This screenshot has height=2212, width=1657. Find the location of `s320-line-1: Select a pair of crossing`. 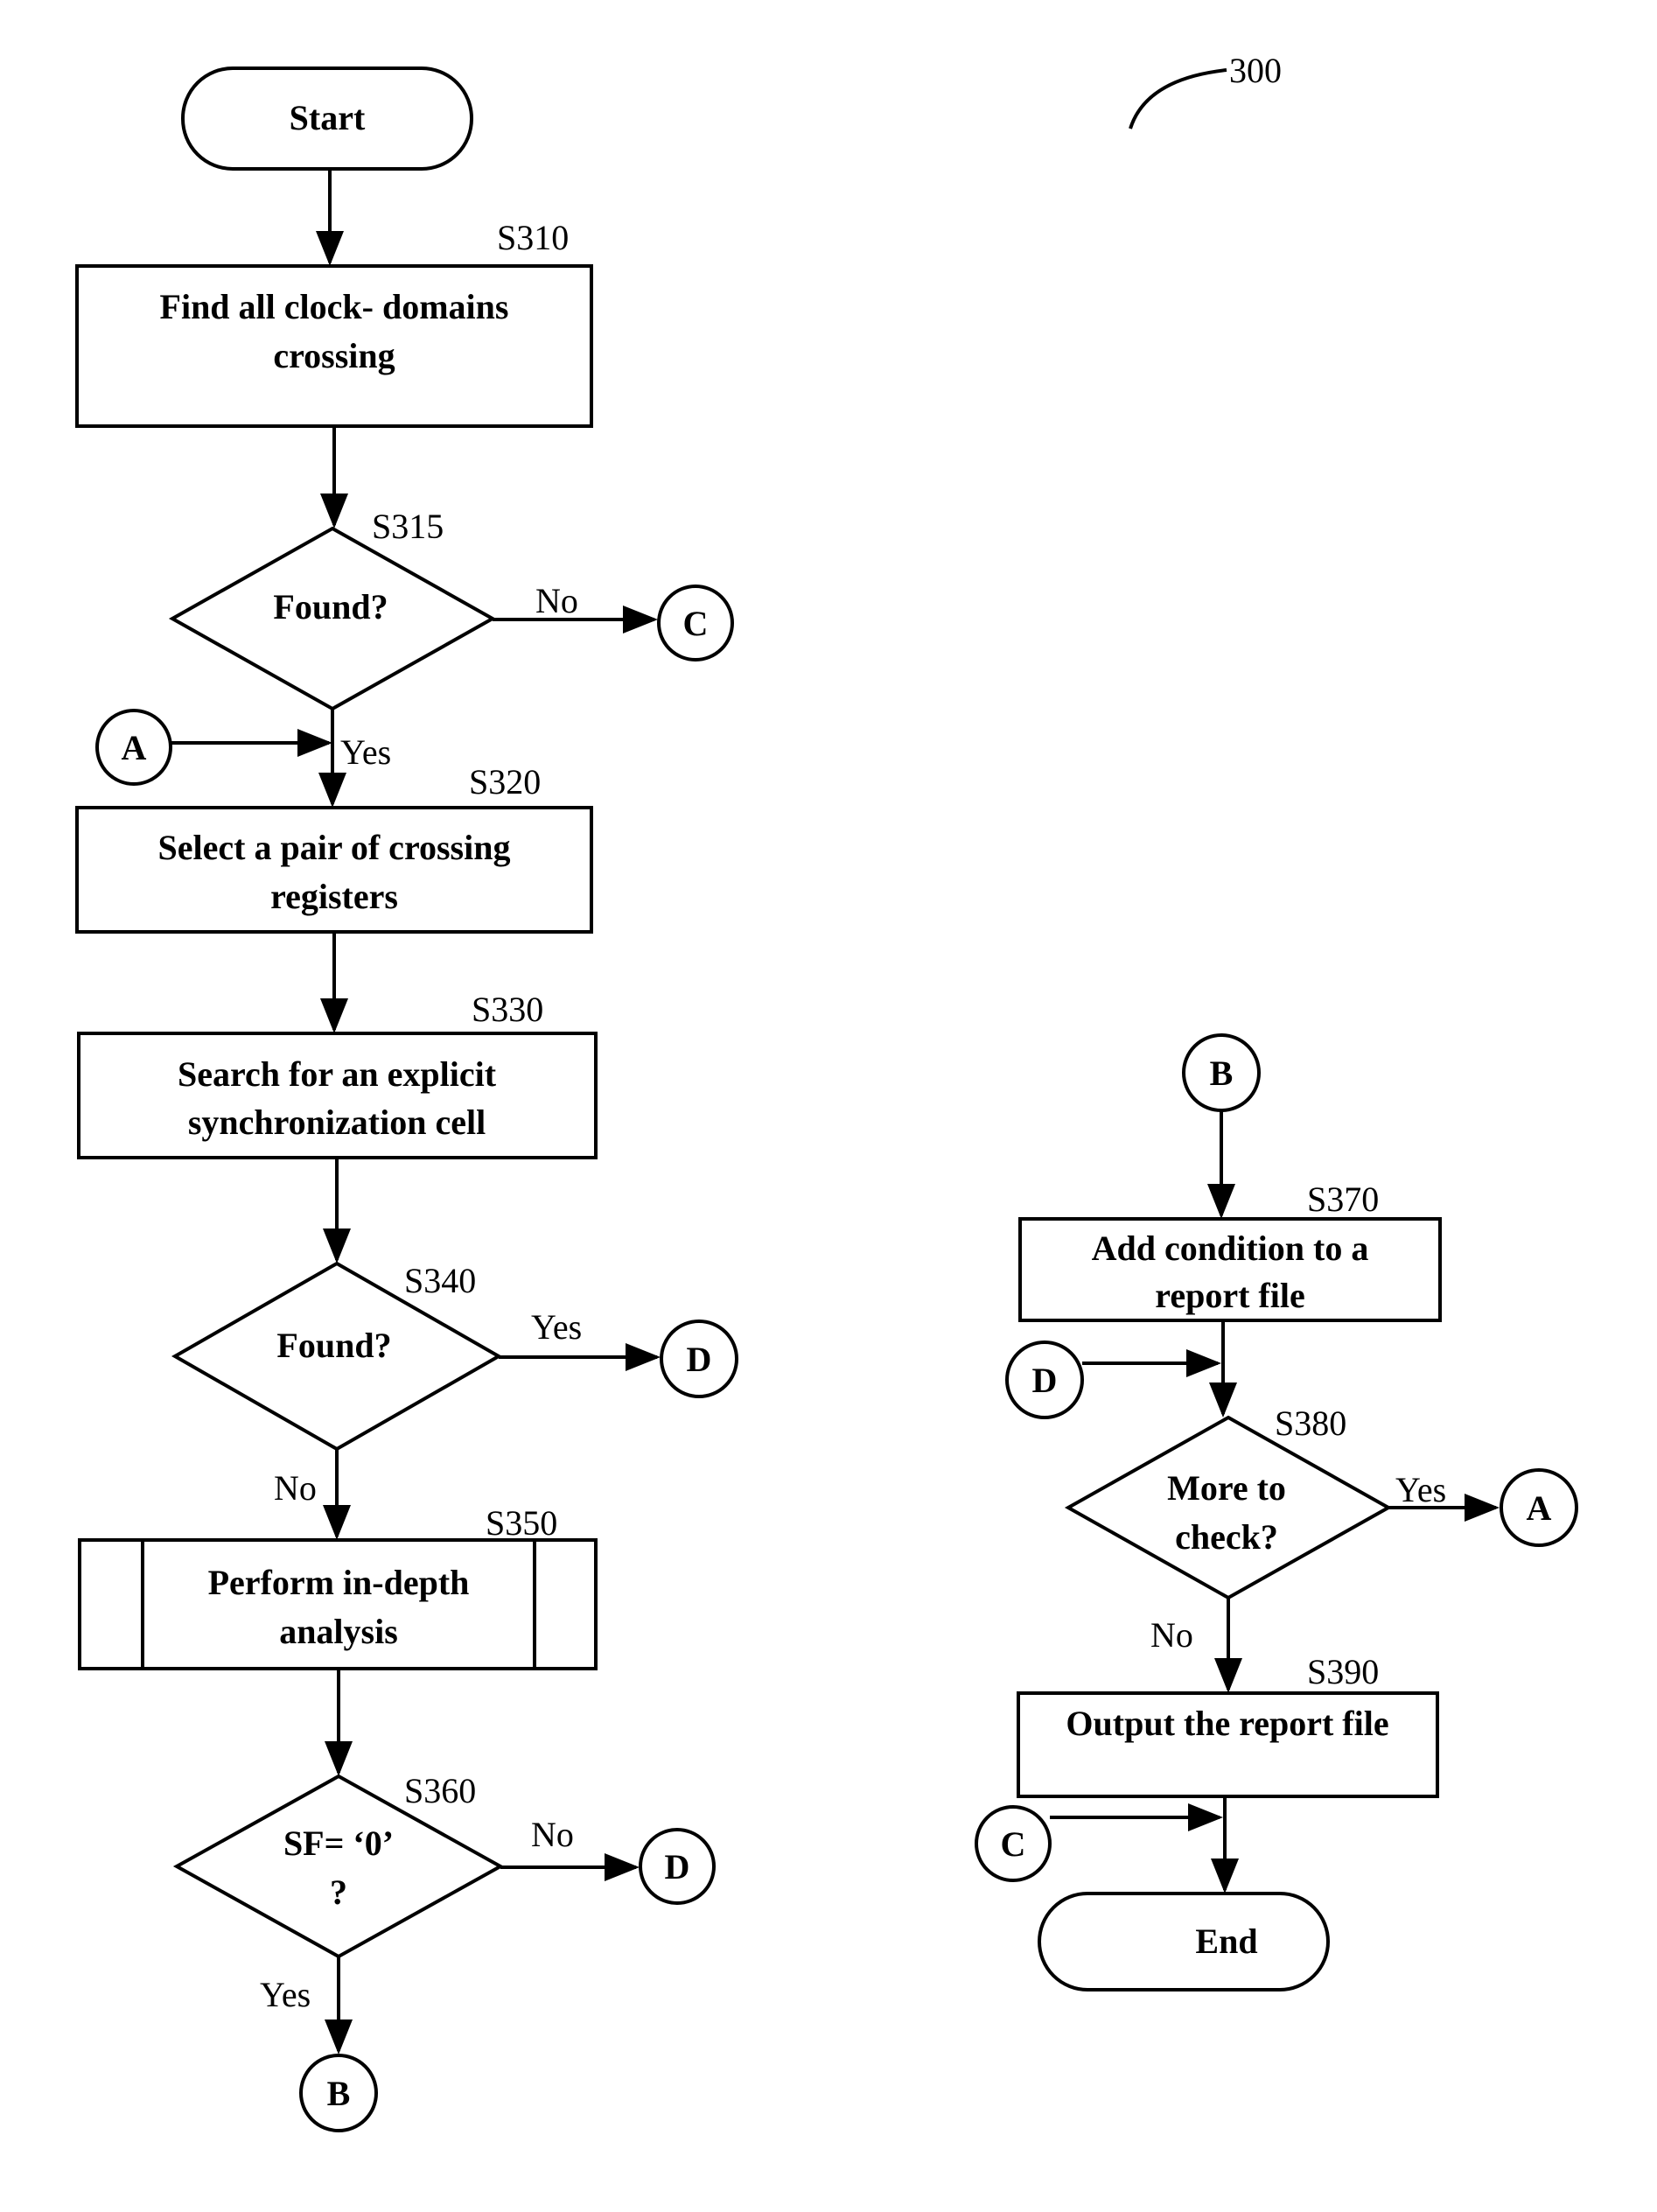

s320-line-1: Select a pair of crossing is located at coordinates (334, 847).